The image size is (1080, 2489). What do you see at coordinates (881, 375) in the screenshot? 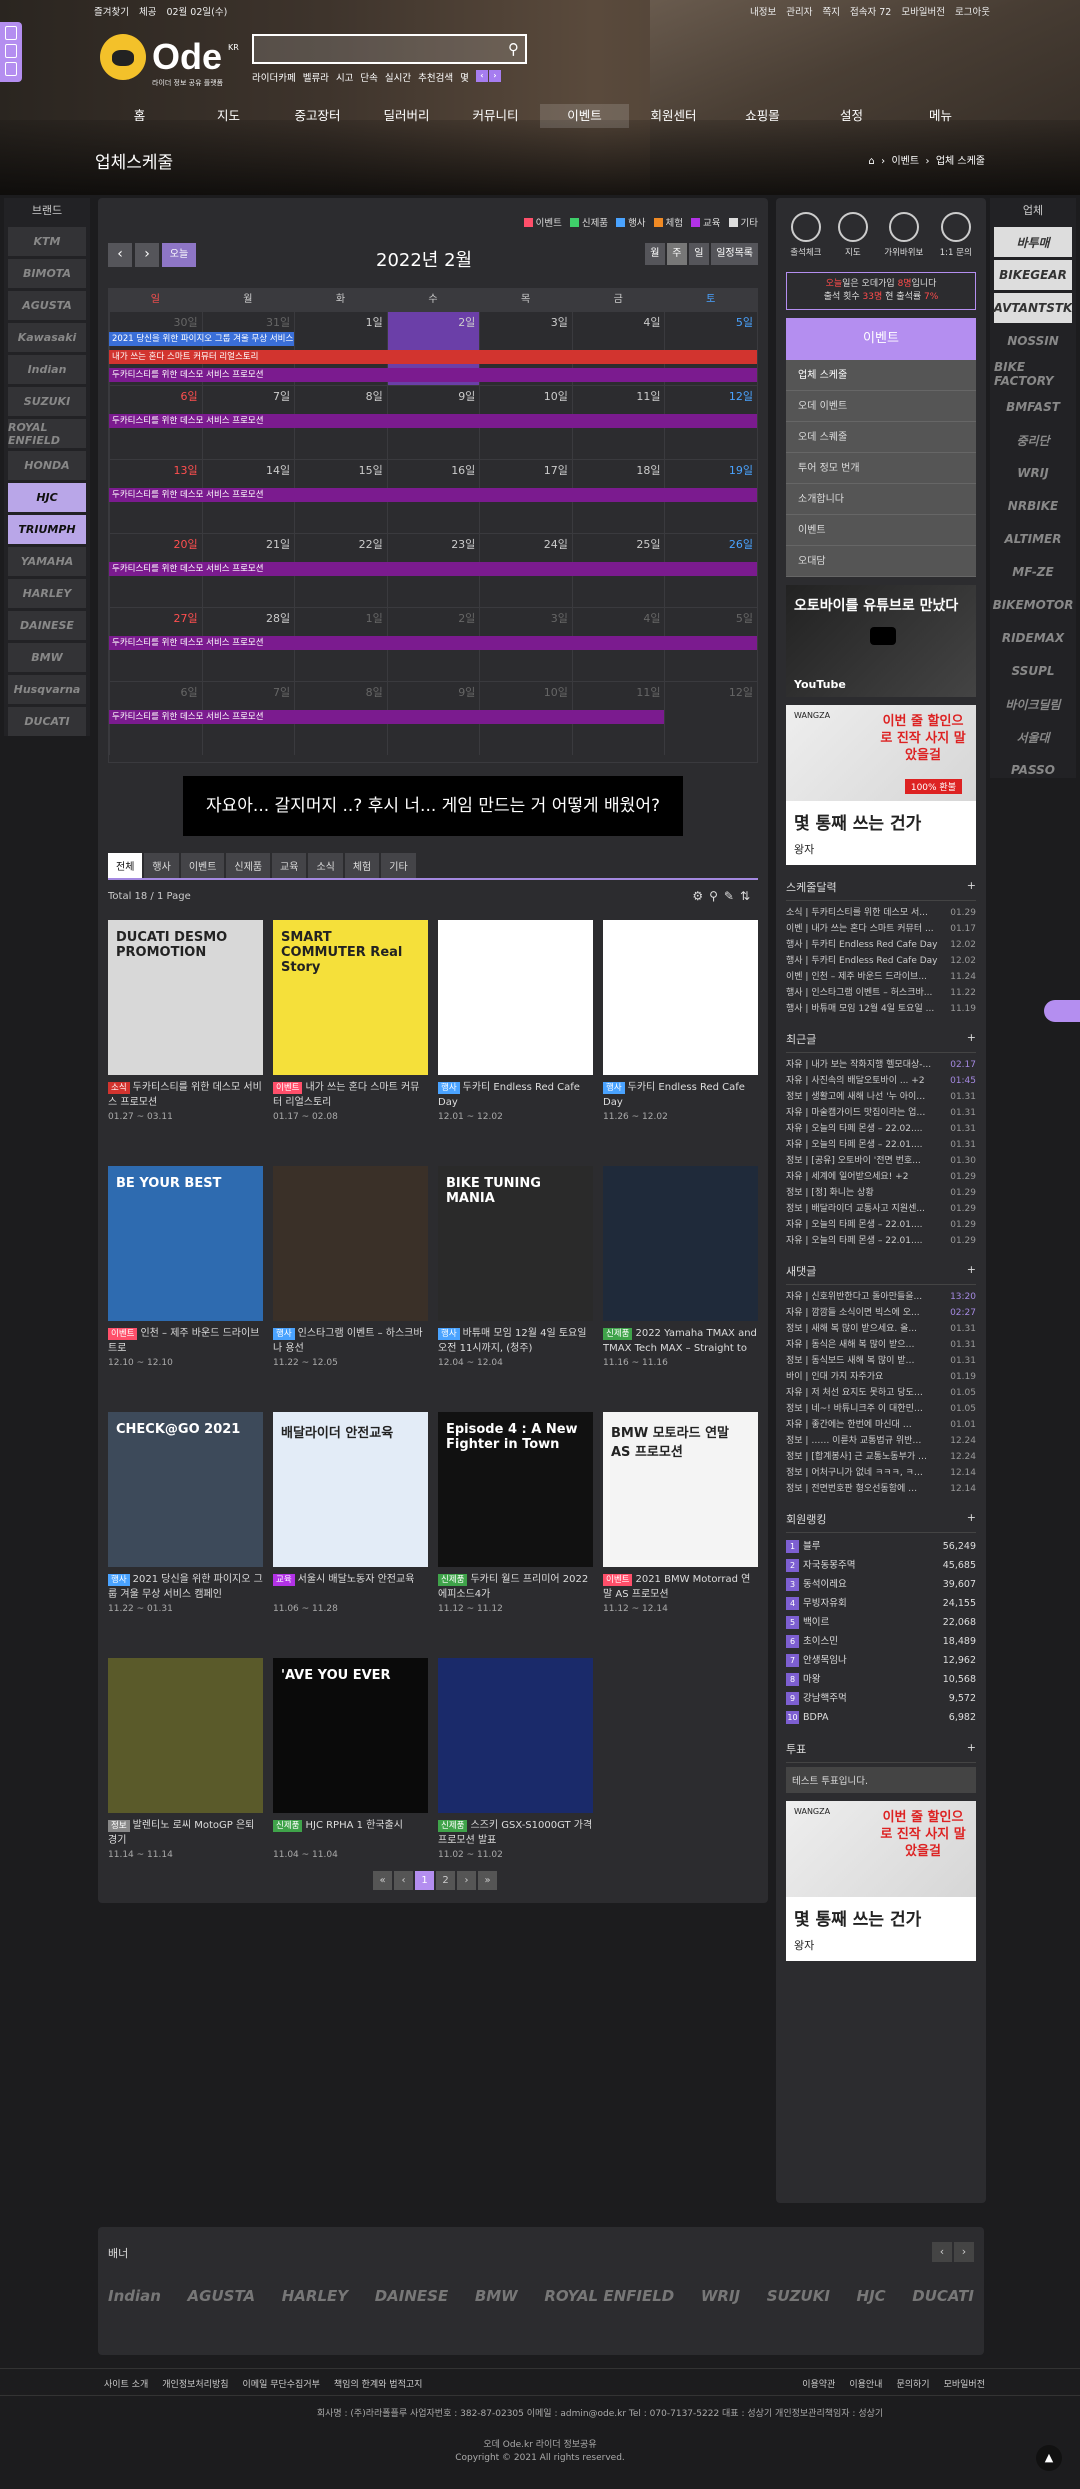
I see `submenu-item: 업체 스케줄` at bounding box center [881, 375].